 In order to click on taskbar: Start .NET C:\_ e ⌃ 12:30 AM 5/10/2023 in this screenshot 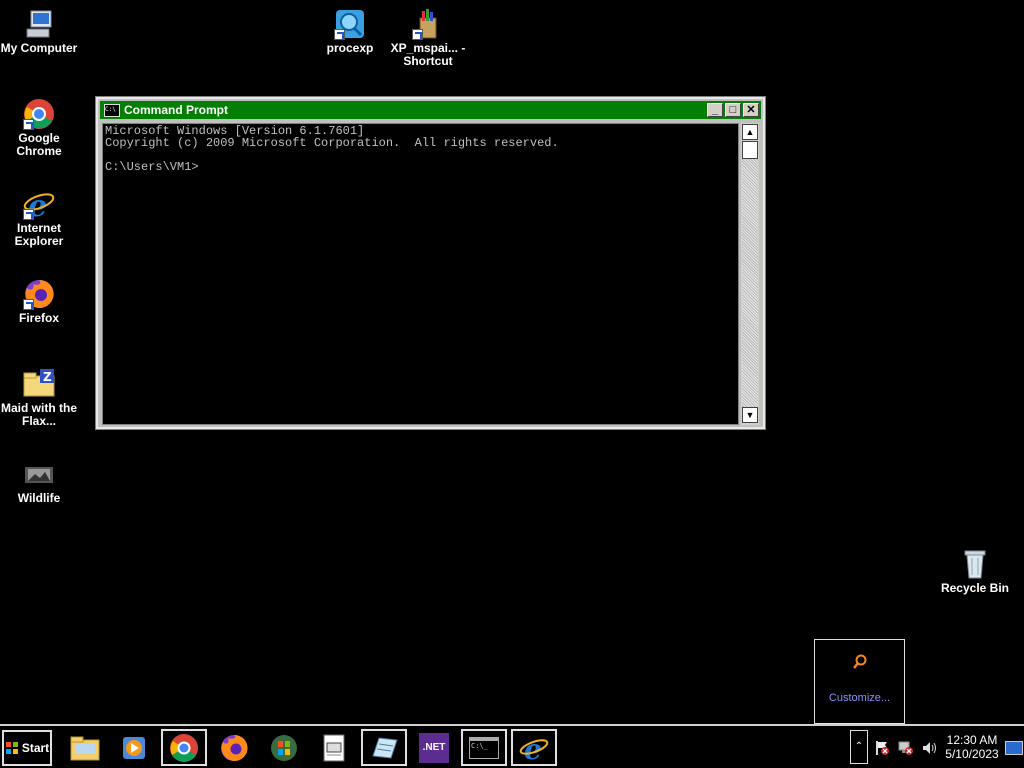, I will do `click(512, 746)`.